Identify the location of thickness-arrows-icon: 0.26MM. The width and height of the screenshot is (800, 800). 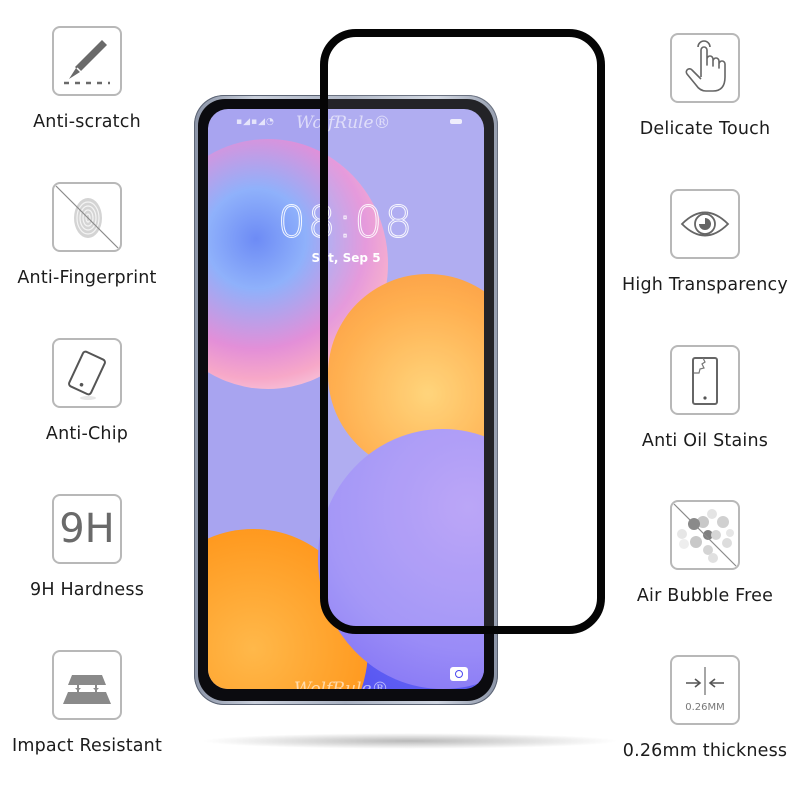
(705, 690).